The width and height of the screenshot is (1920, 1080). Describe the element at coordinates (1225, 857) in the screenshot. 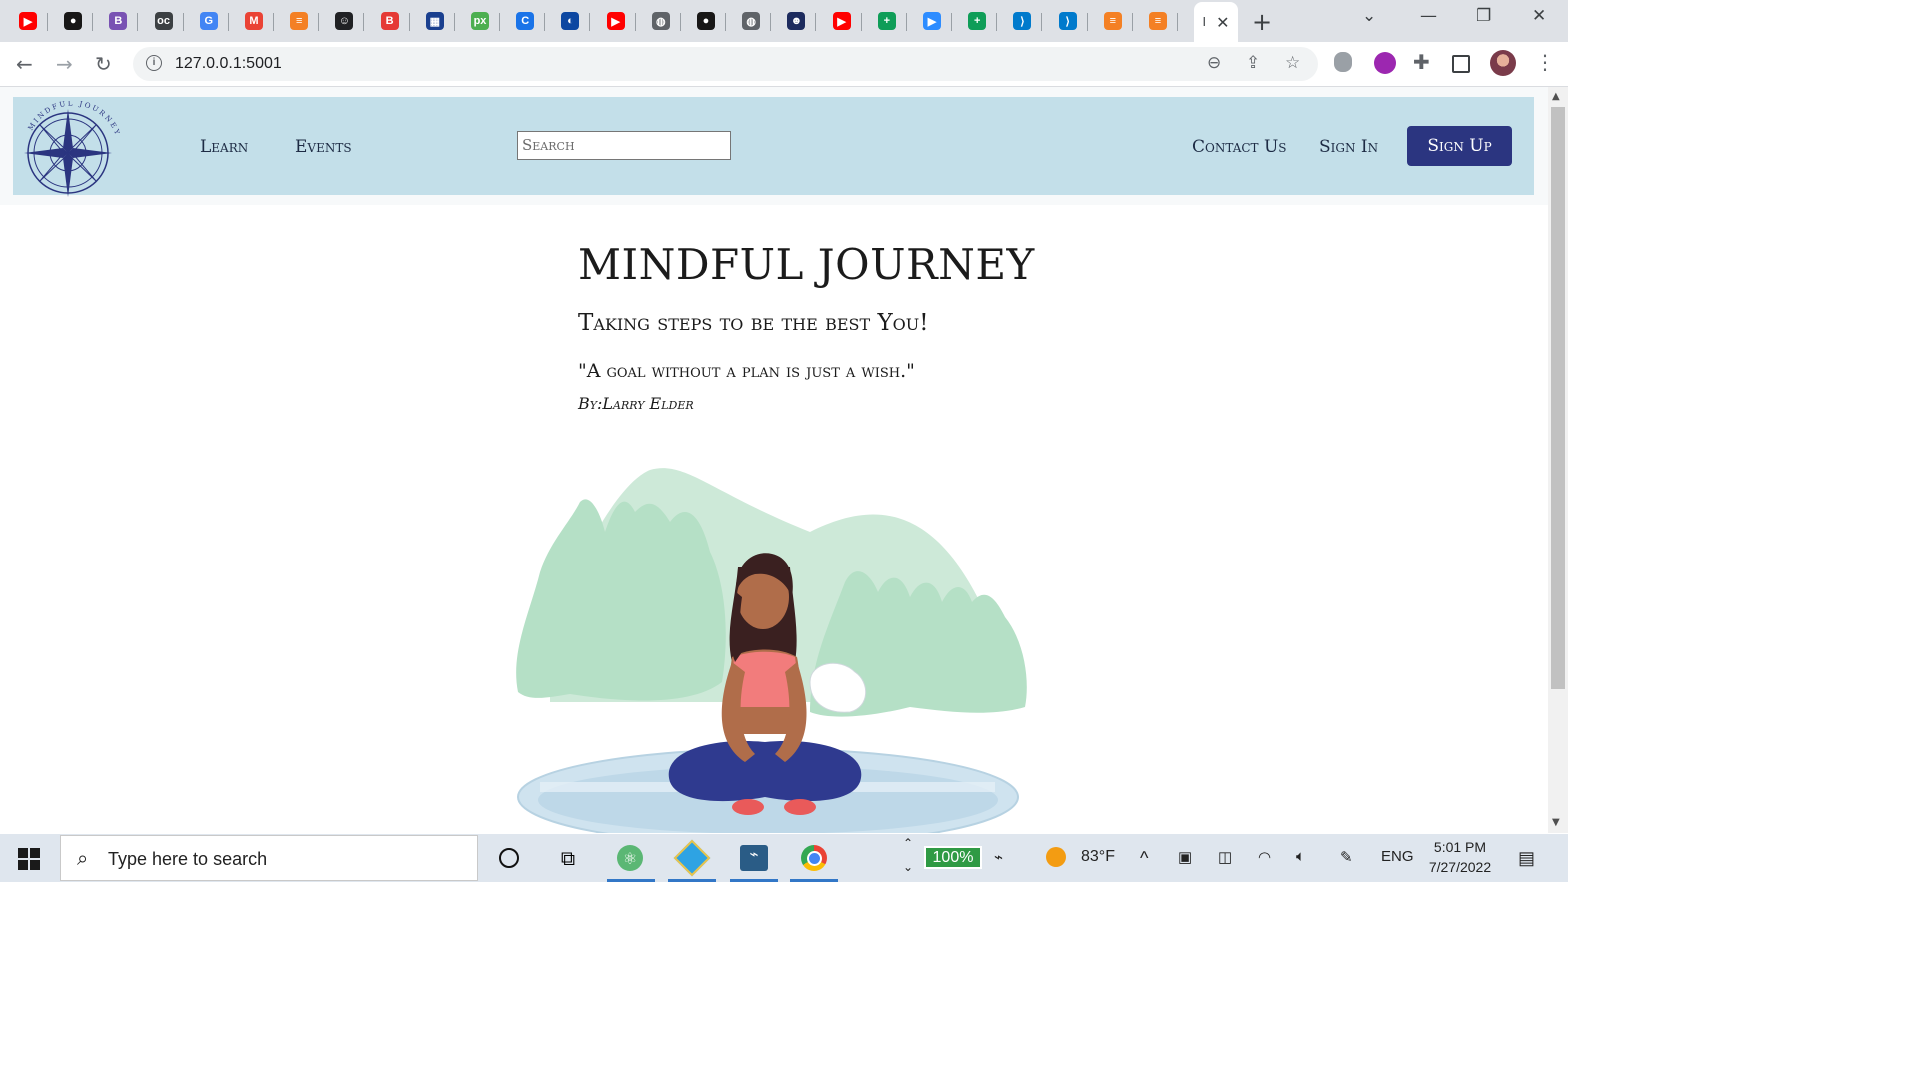

I see `meet-now-icon: ◫` at that location.